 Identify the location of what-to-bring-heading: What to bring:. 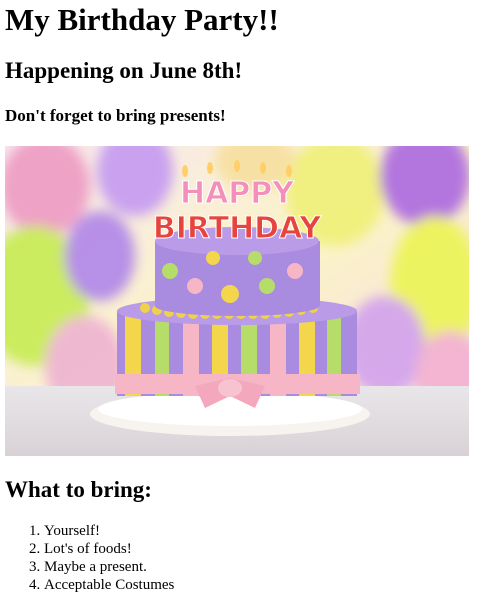
(78, 489).